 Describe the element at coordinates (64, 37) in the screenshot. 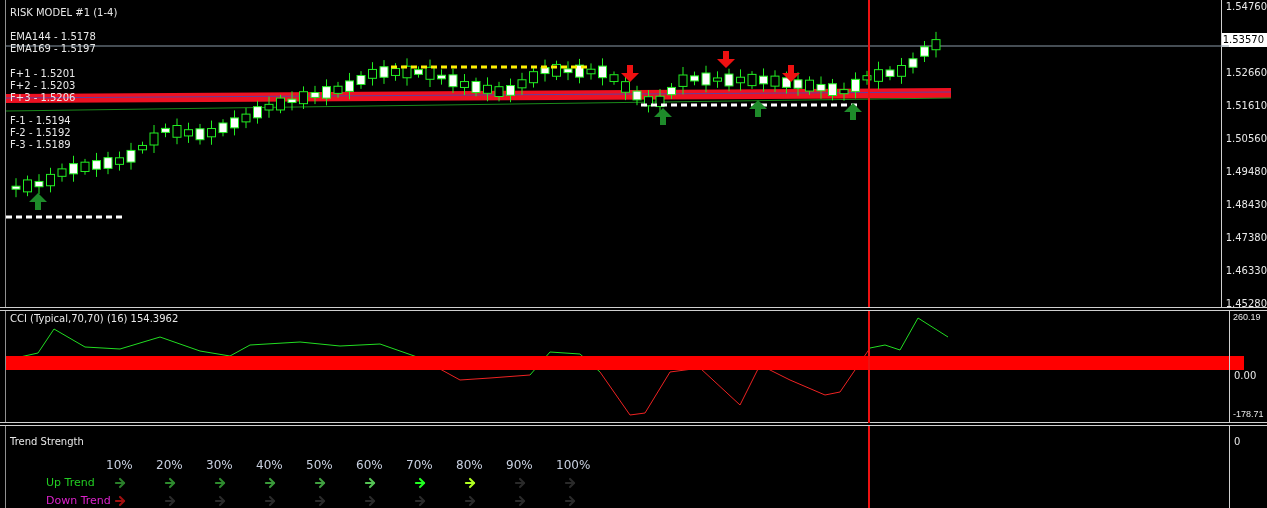

I see `indicator-legend: EMA144 - 1.5178` at that location.